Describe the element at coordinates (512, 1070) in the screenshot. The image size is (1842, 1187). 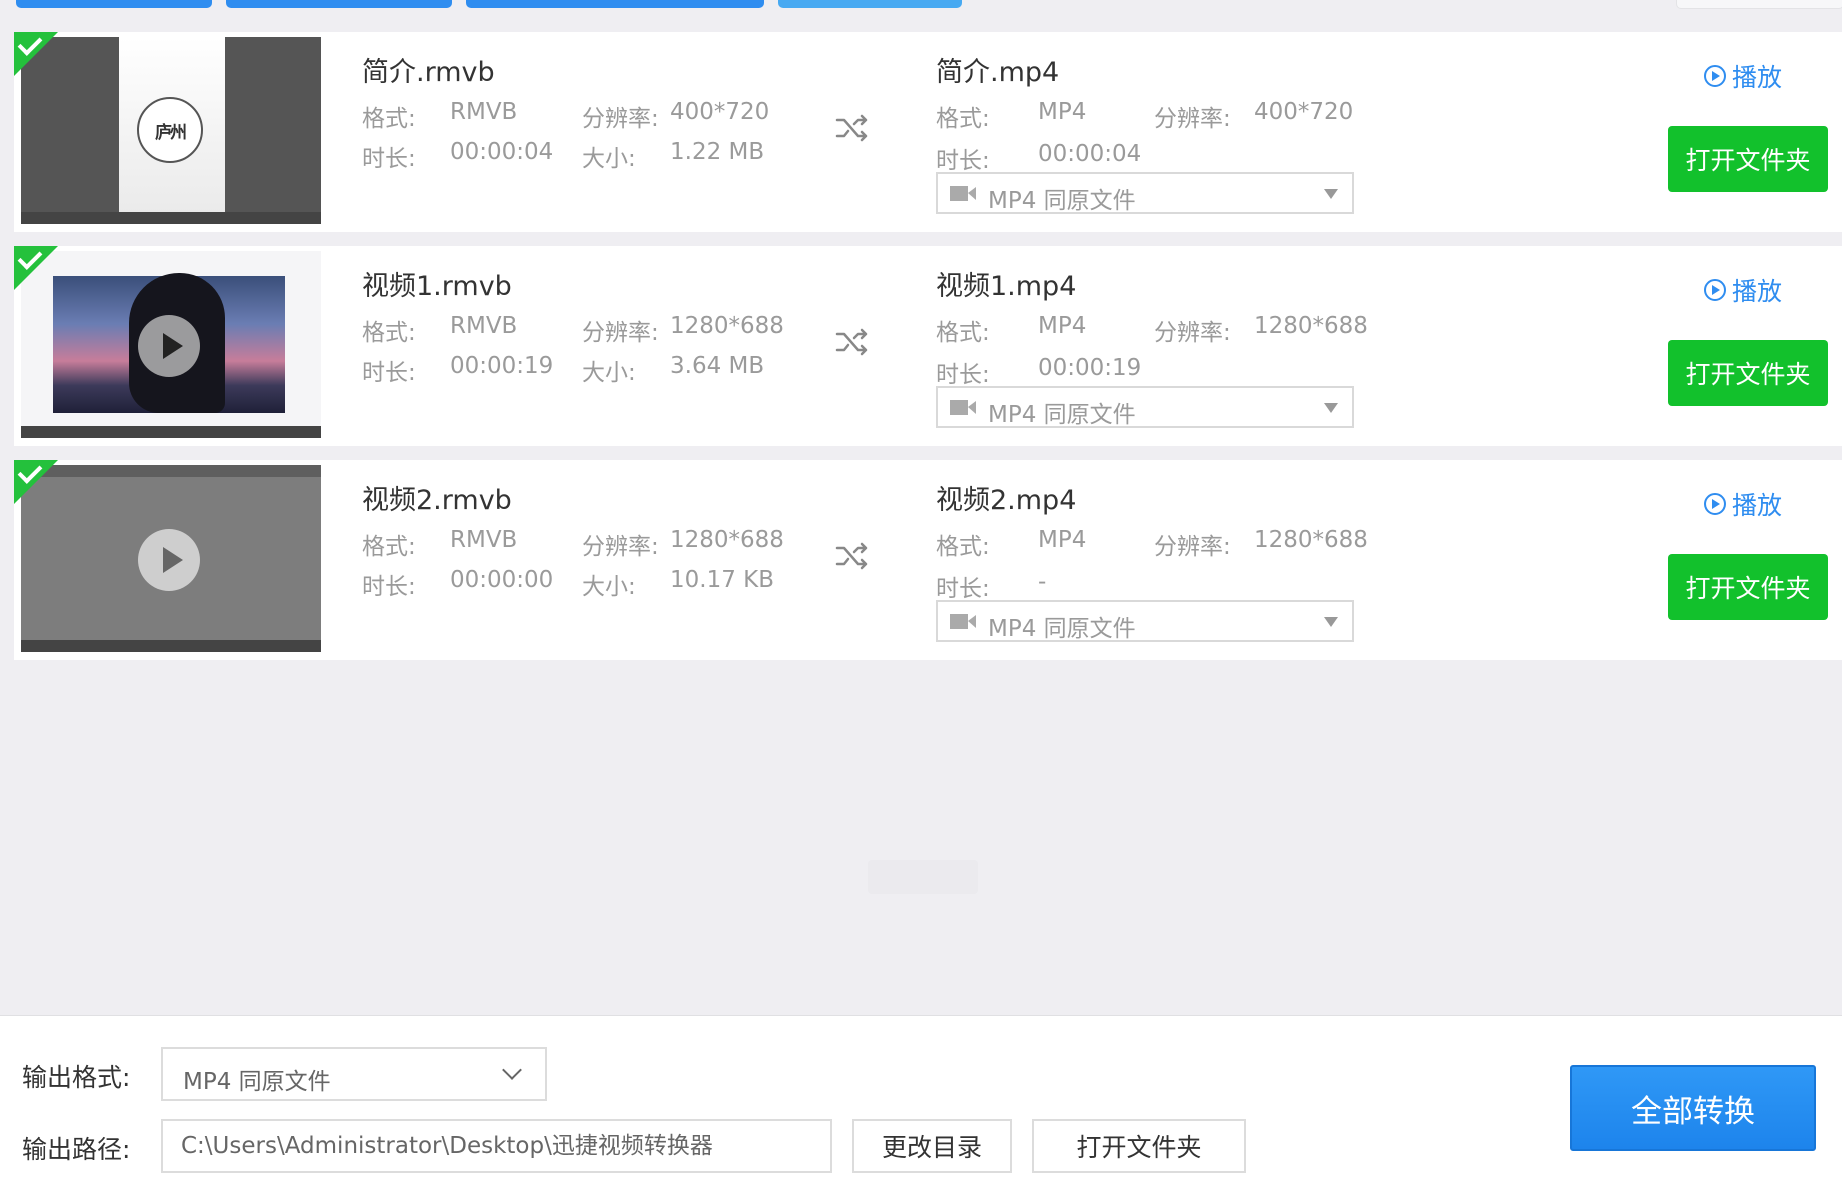
I see `chevron-down-icon` at that location.